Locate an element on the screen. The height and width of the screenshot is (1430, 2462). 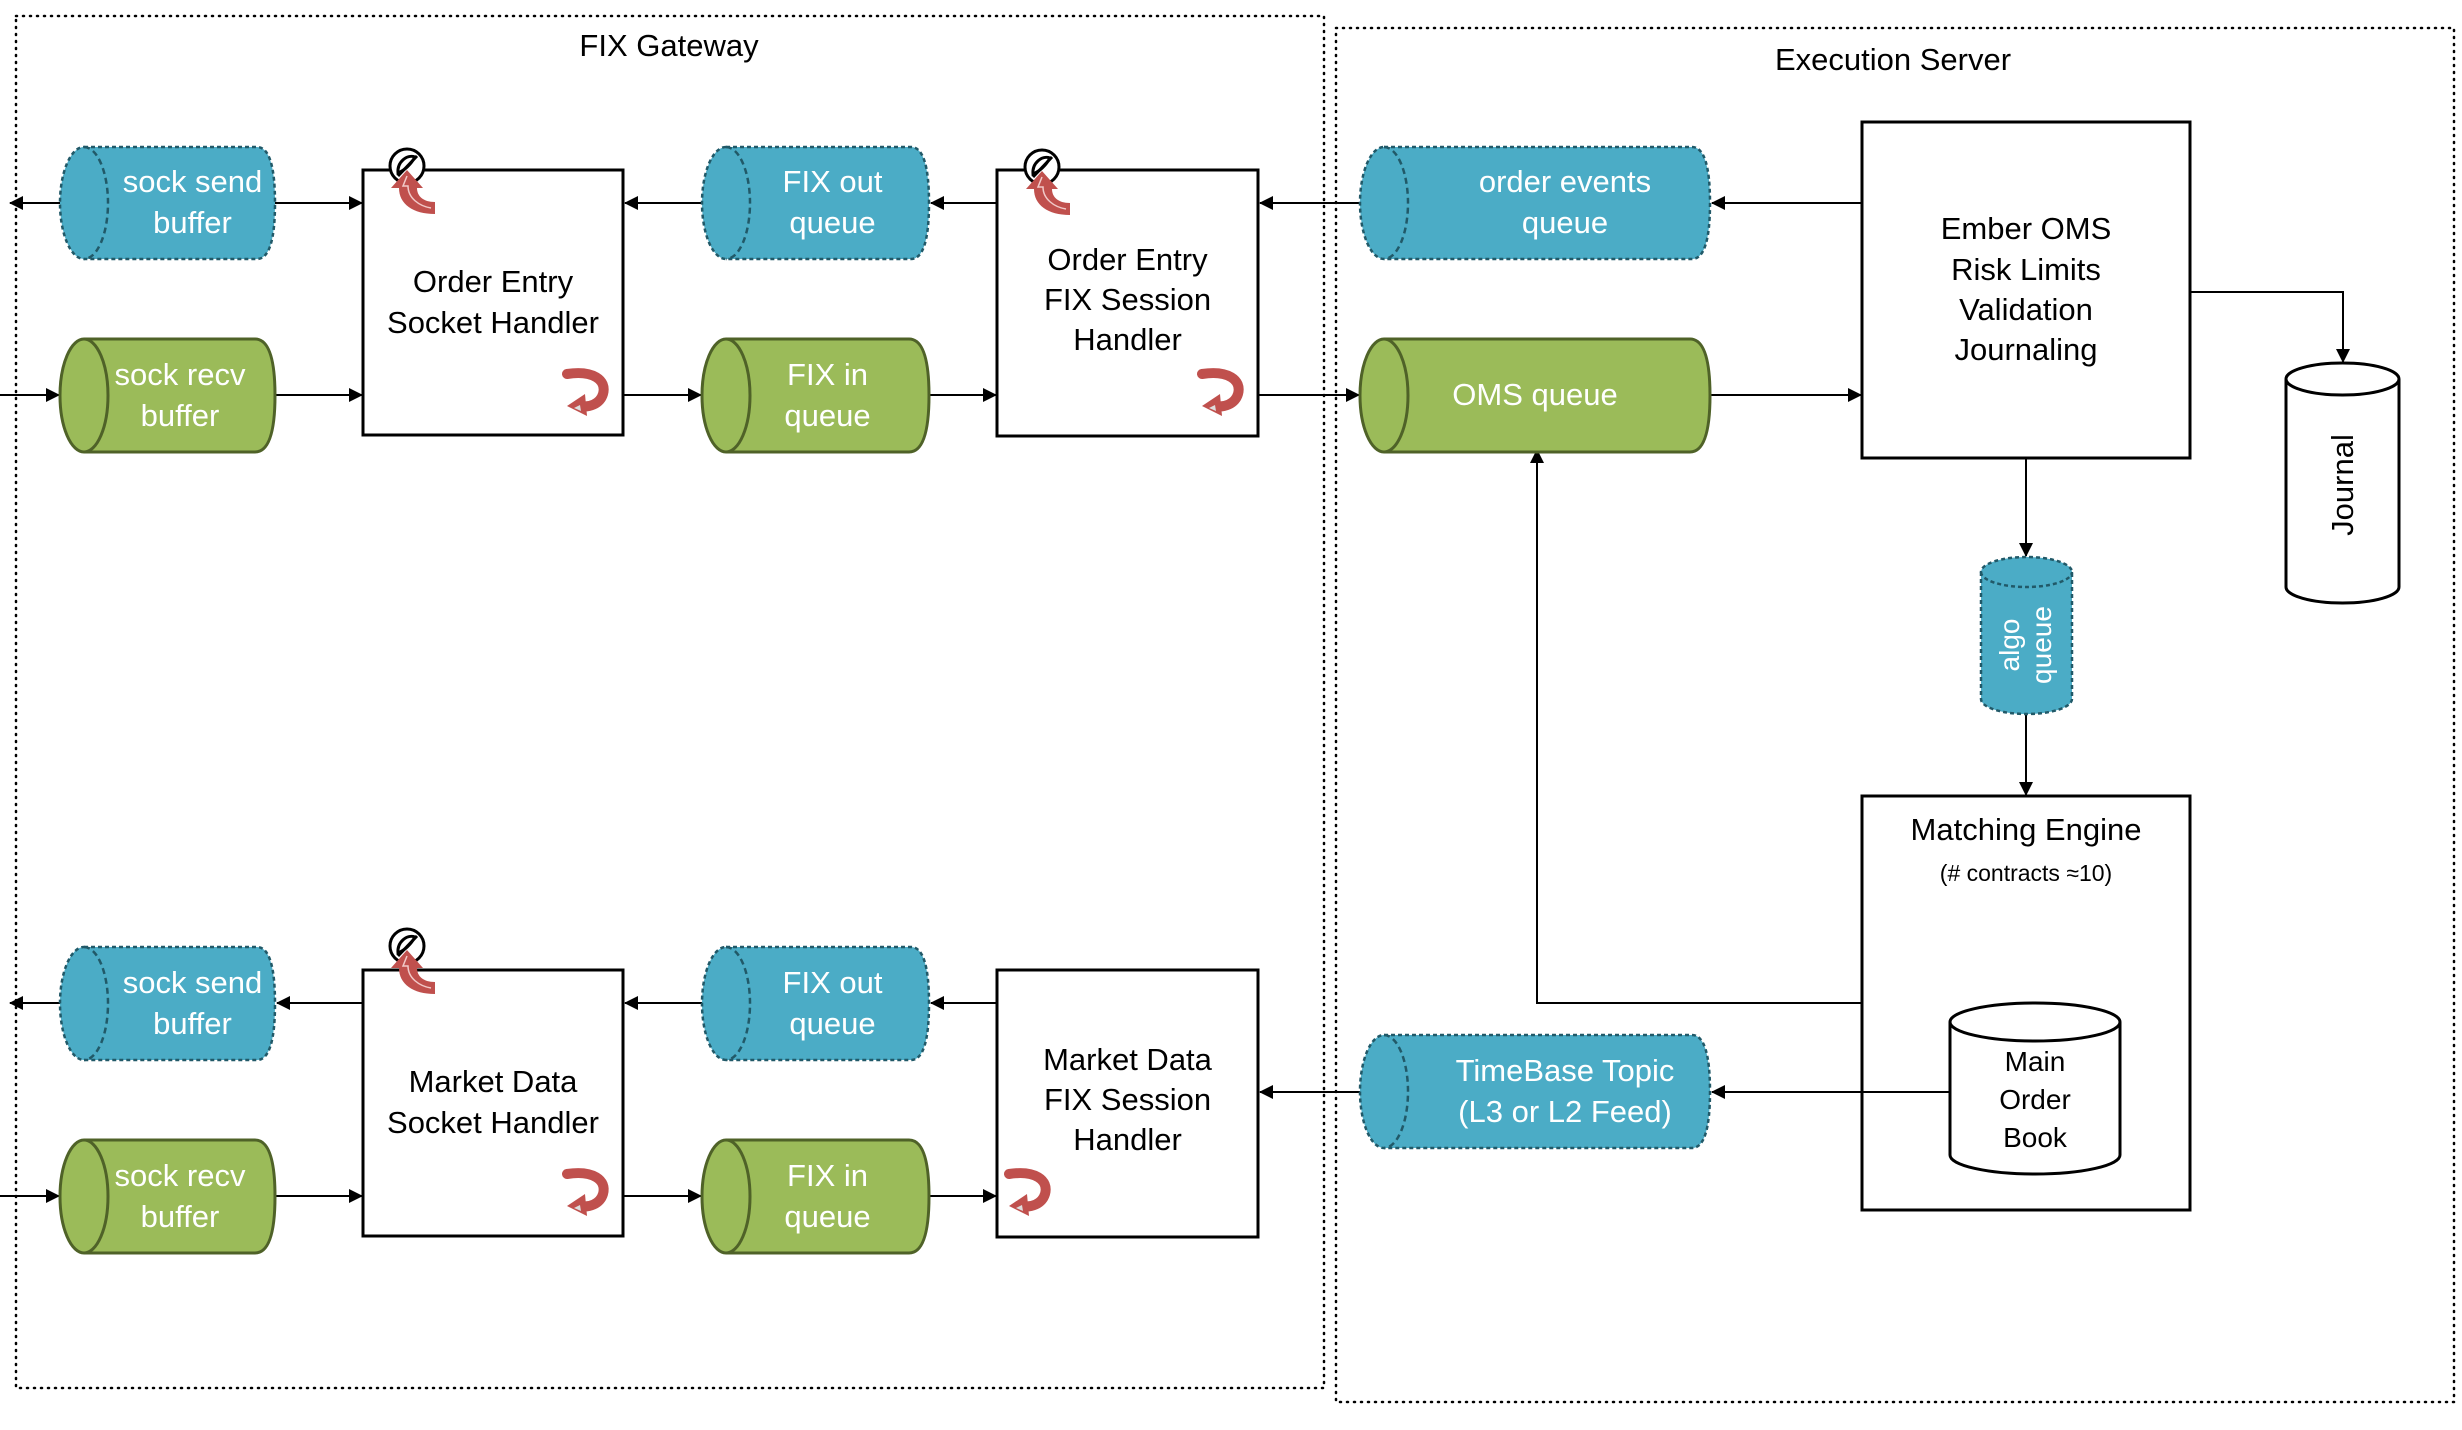
execution-server-title: Execution Server is located at coordinates (1893, 59).